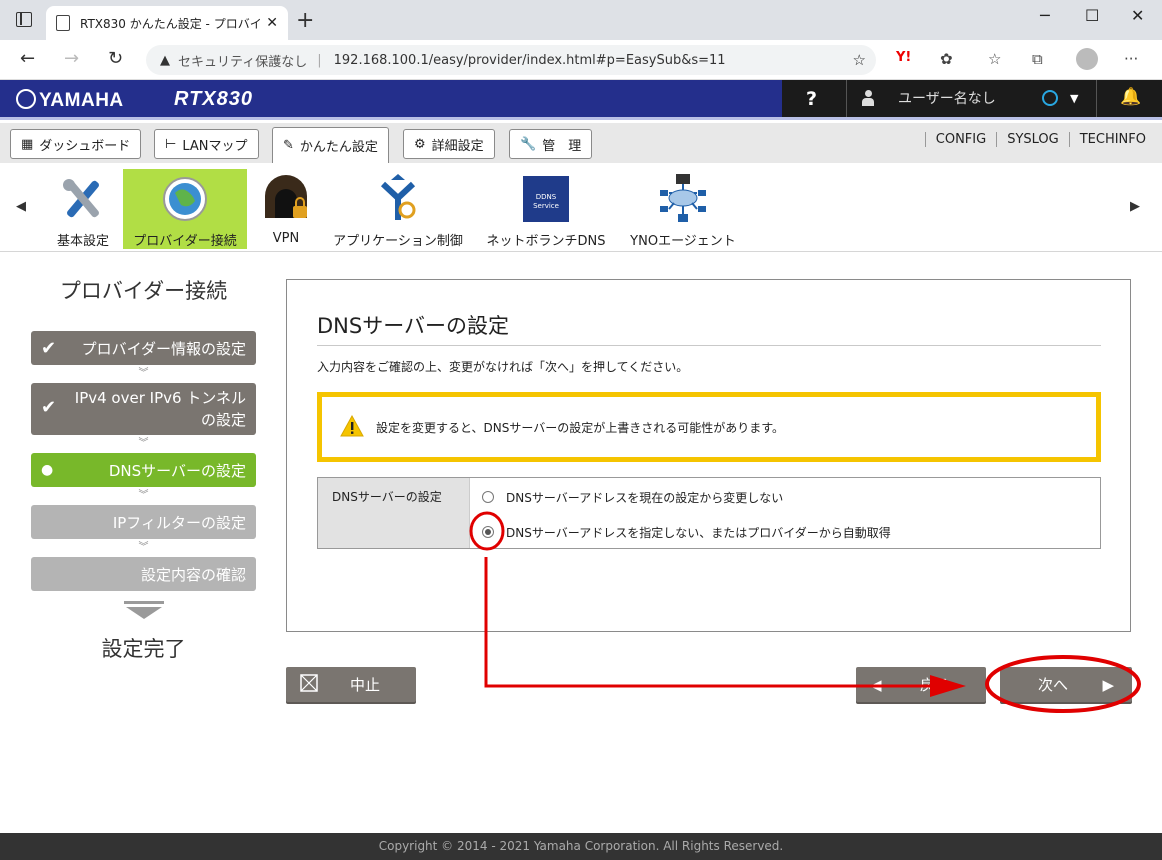 The width and height of the screenshot is (1162, 860). What do you see at coordinates (398, 198) in the screenshot?
I see `branch-arrows-icon` at bounding box center [398, 198].